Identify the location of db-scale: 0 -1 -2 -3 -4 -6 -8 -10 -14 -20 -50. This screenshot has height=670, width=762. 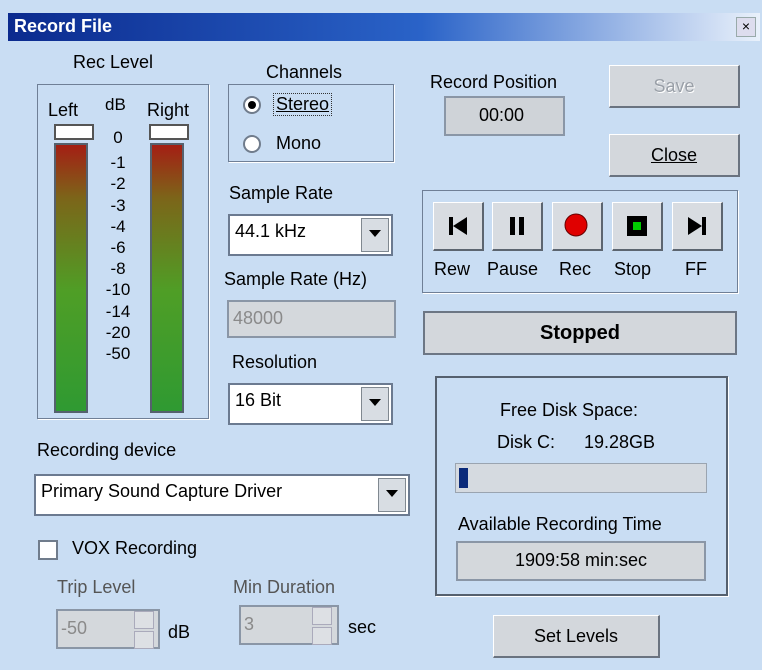
(118, 245).